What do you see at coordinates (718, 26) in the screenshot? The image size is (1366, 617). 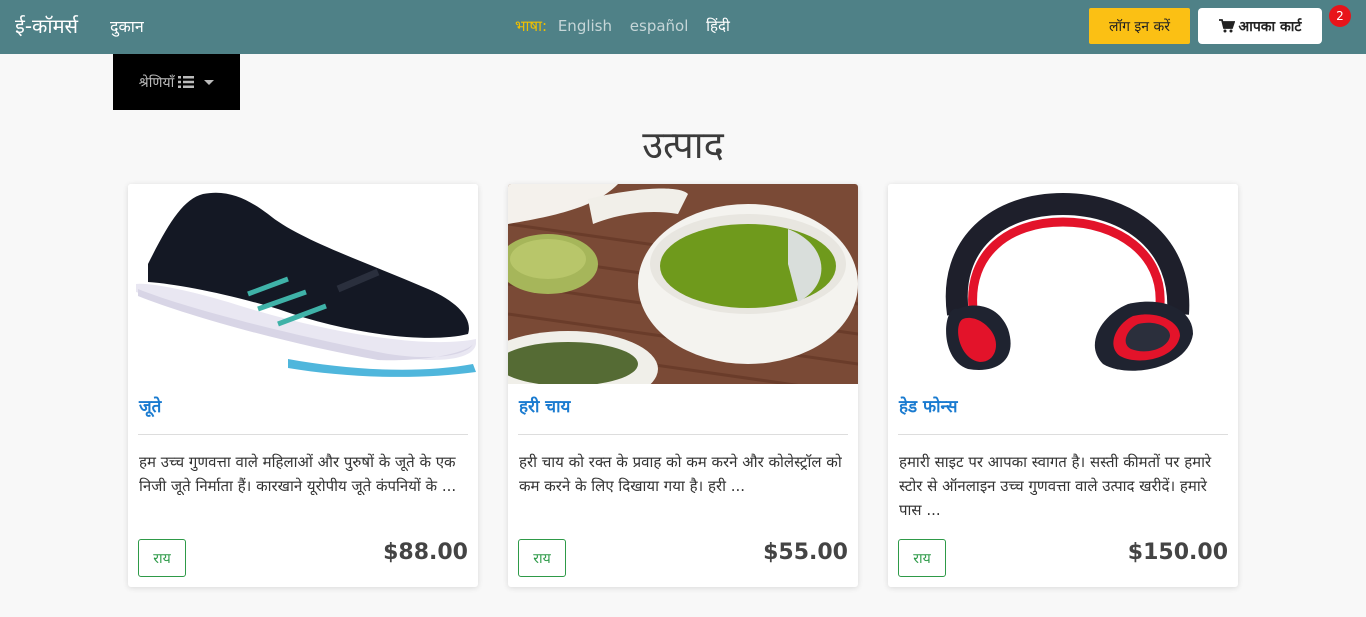 I see `language-option-hindi: हिंदी` at bounding box center [718, 26].